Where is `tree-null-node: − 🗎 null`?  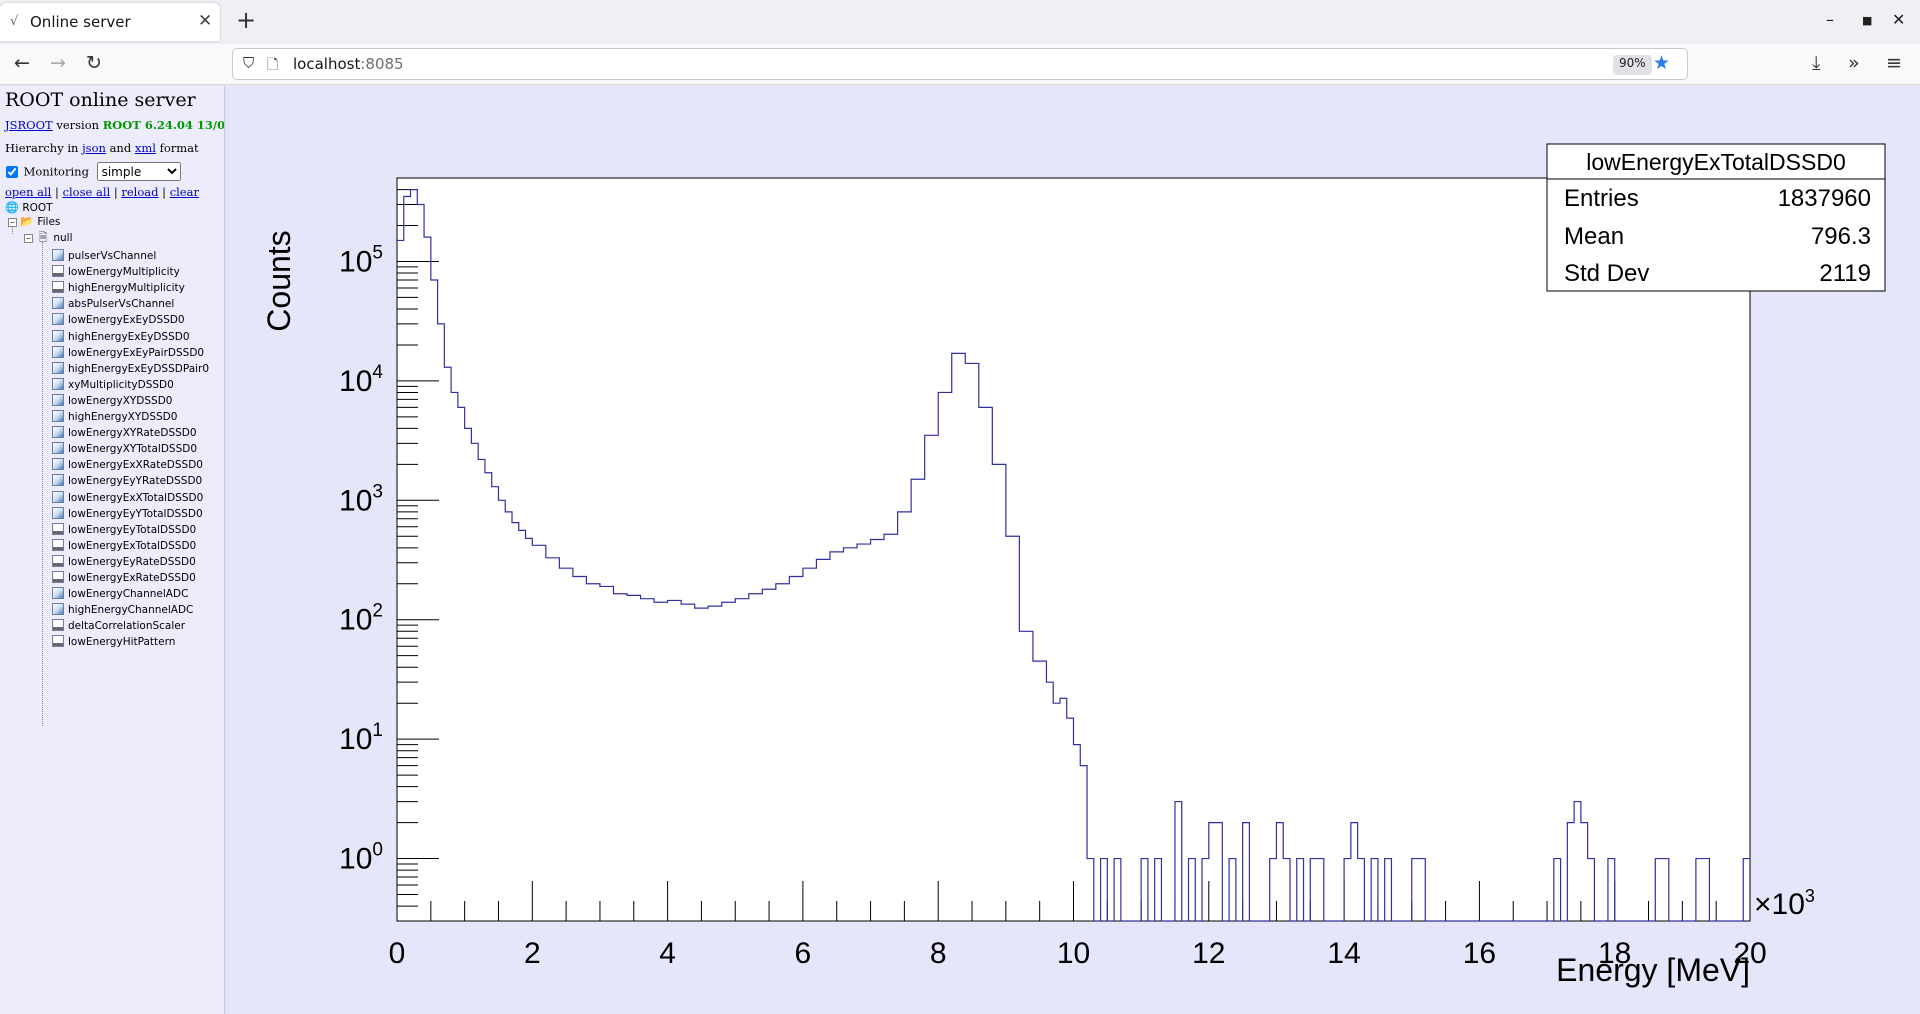 tree-null-node: − 🗎 null is located at coordinates (48, 236).